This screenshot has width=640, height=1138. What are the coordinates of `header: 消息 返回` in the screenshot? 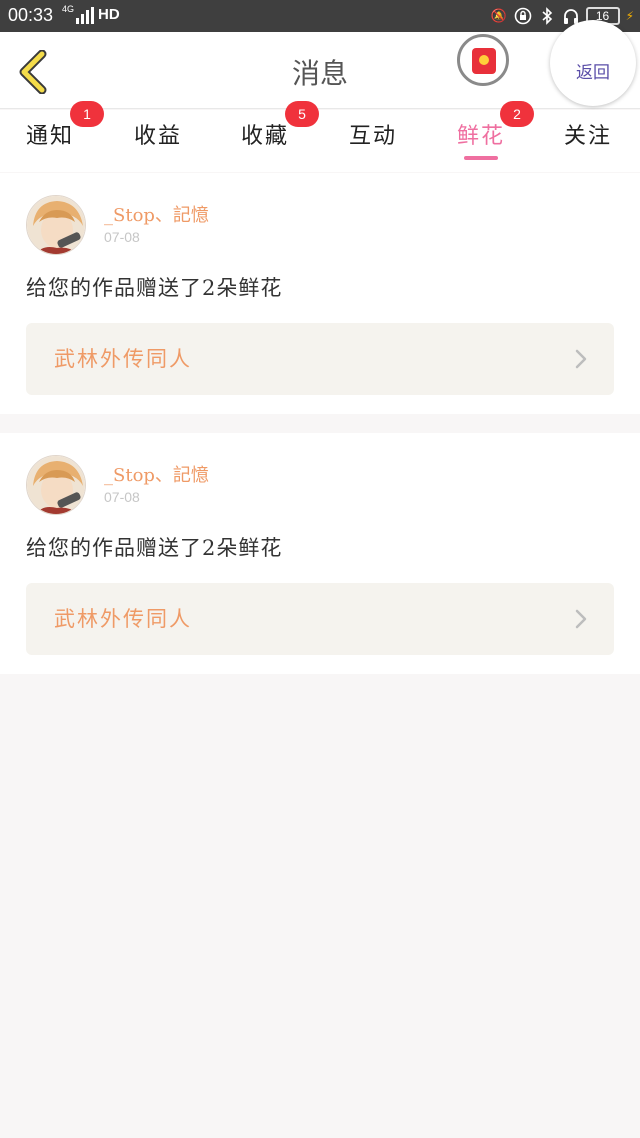 It's located at (320, 64).